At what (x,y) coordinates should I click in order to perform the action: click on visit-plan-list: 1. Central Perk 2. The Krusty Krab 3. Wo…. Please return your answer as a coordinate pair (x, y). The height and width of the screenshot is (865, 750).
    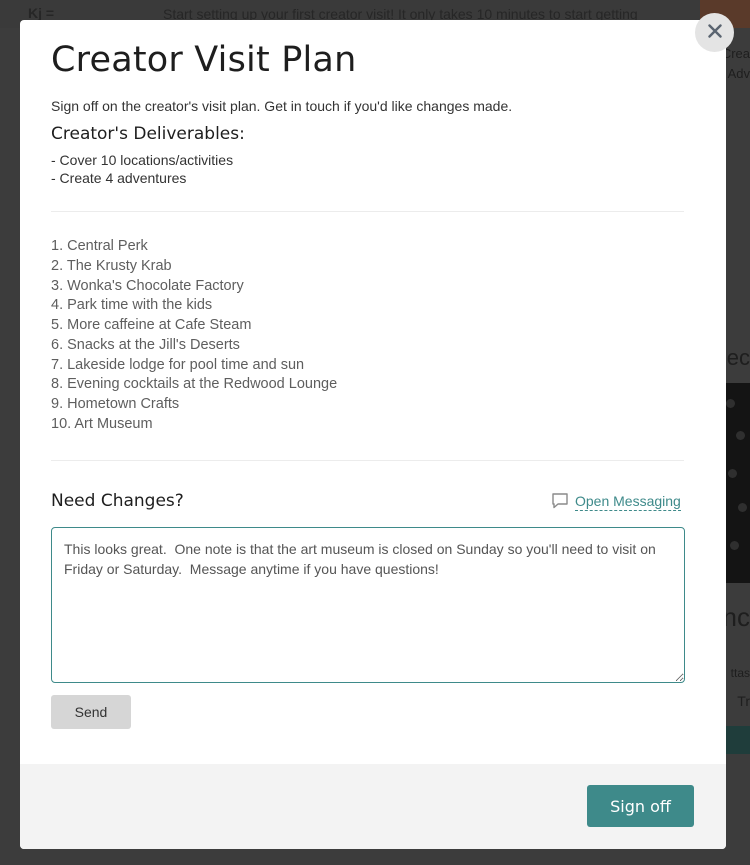
    Looking at the image, I should click on (194, 336).